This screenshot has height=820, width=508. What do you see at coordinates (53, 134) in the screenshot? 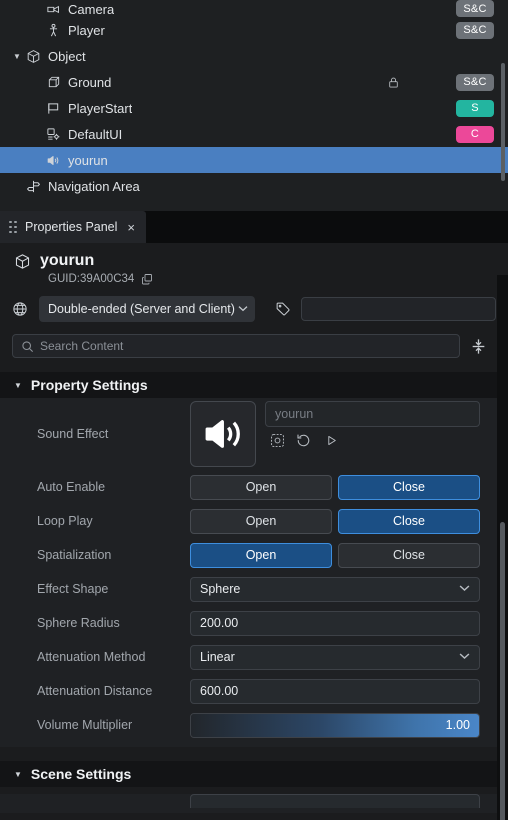
I see `ui-widget-icon` at bounding box center [53, 134].